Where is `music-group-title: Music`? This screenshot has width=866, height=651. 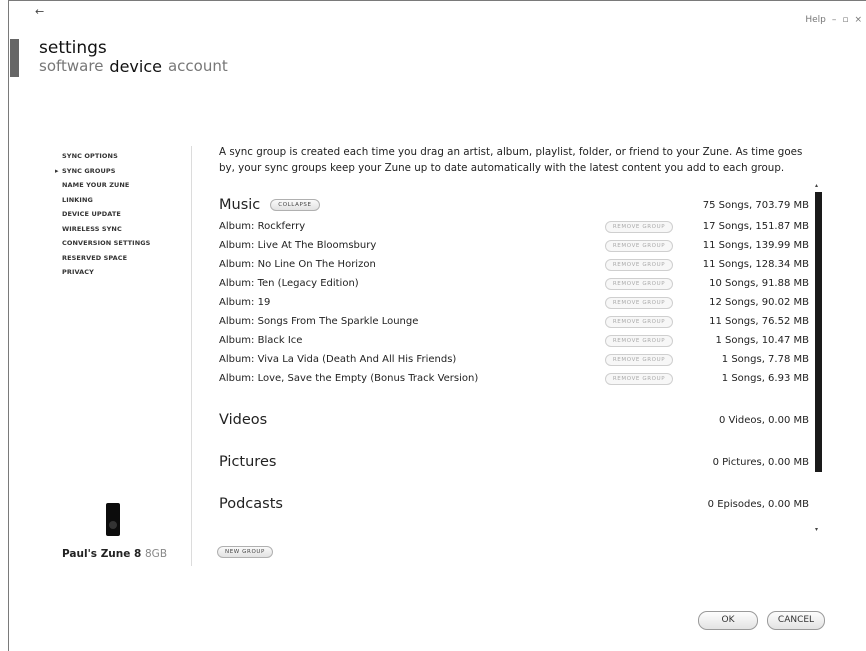
music-group-title: Music is located at coordinates (240, 205).